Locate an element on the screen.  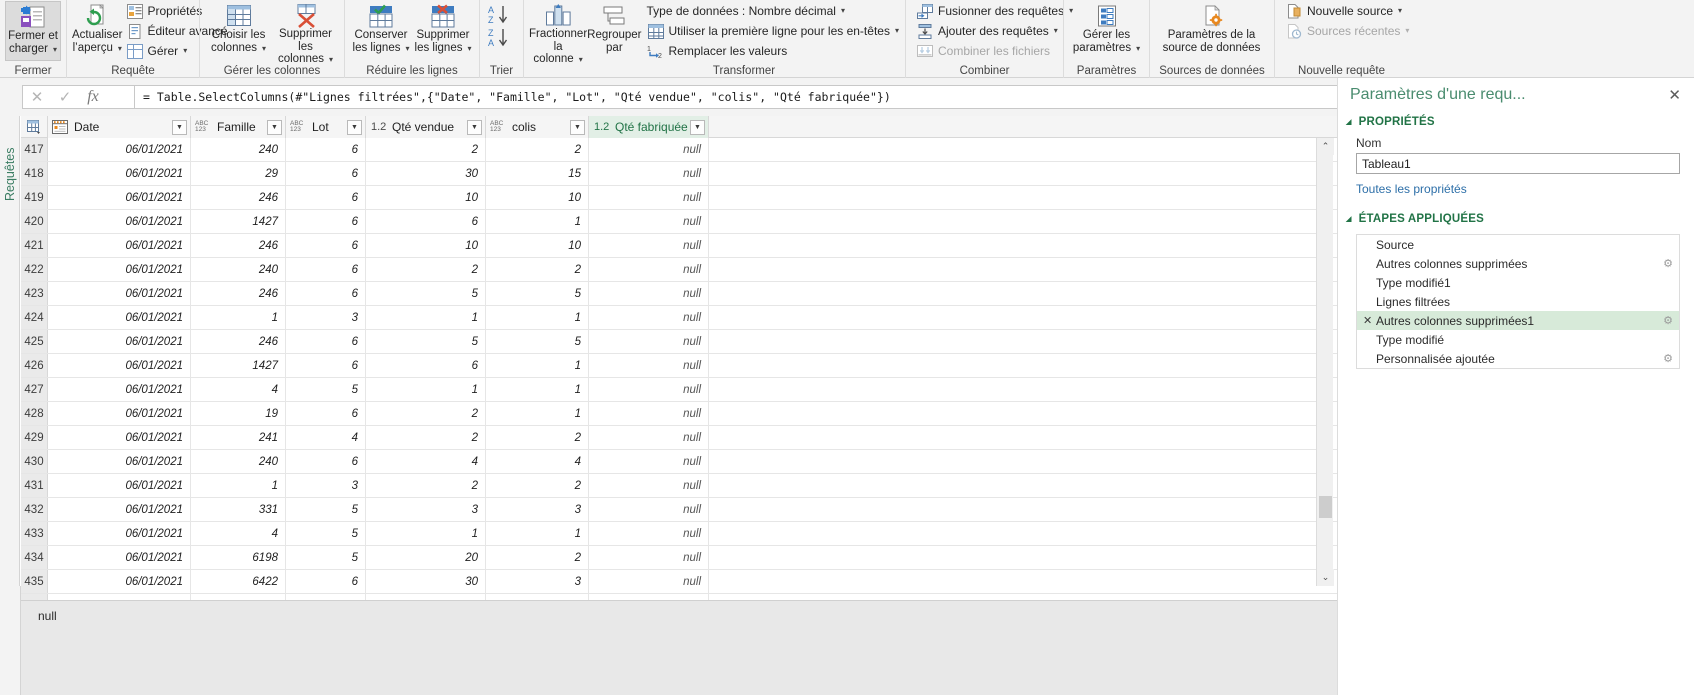
insert-function-icon: fx is located at coordinates (93, 97).